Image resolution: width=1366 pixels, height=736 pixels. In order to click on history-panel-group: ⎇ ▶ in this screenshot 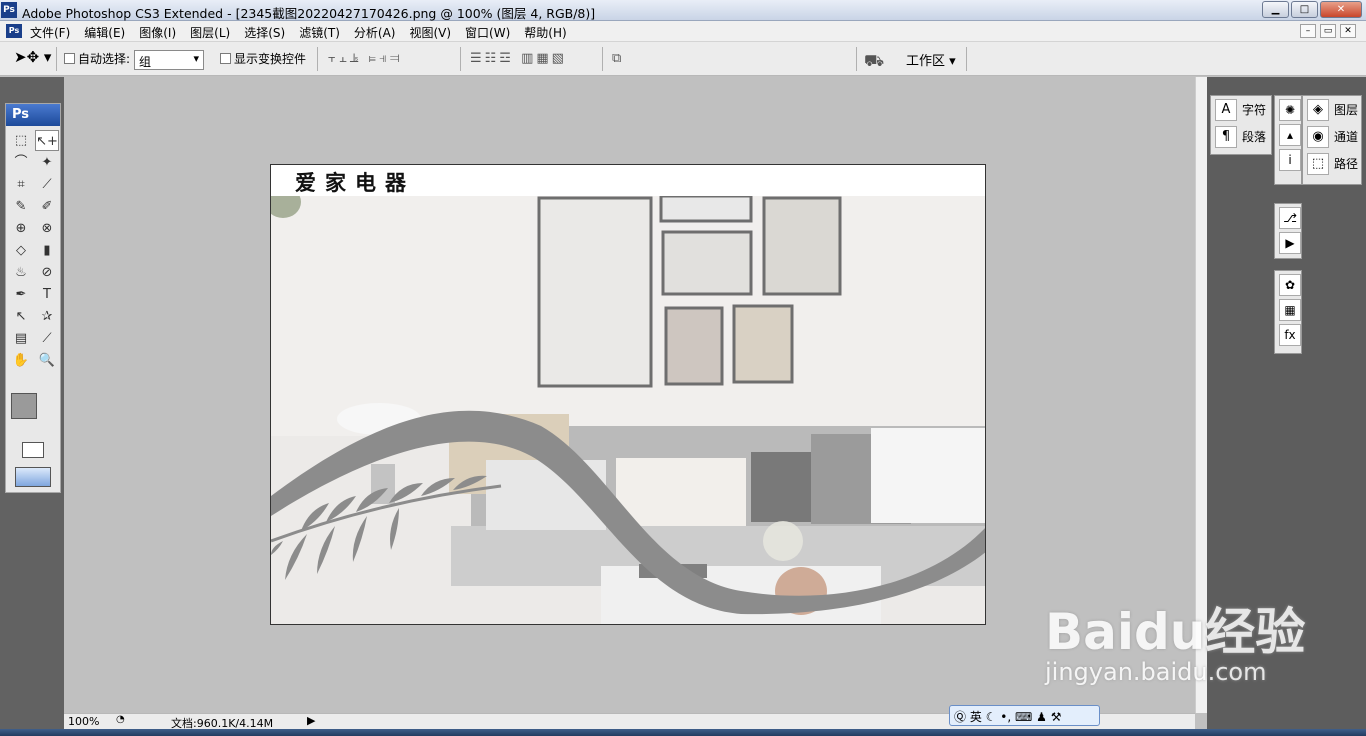, I will do `click(1288, 231)`.